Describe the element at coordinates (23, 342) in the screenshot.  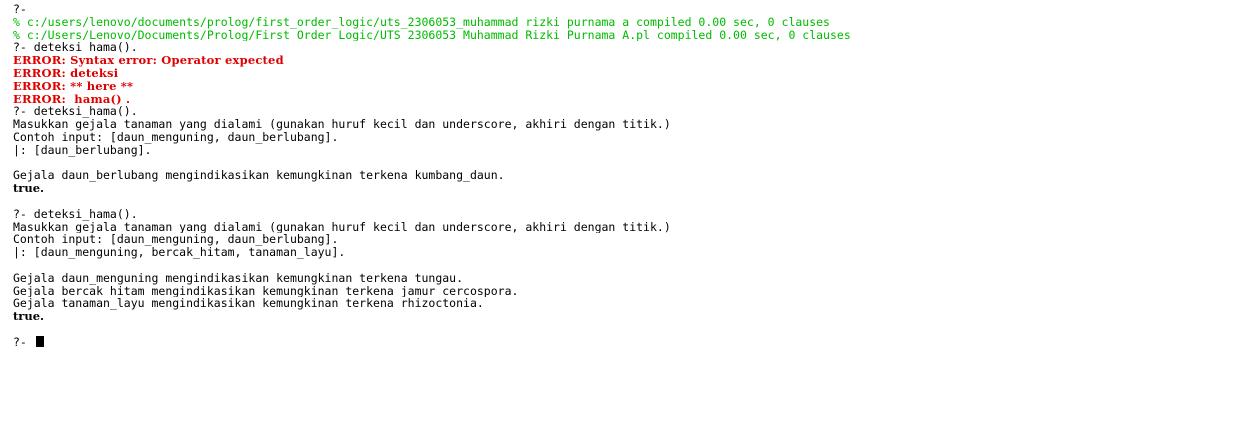
I see `console-prompt: ?-` at that location.